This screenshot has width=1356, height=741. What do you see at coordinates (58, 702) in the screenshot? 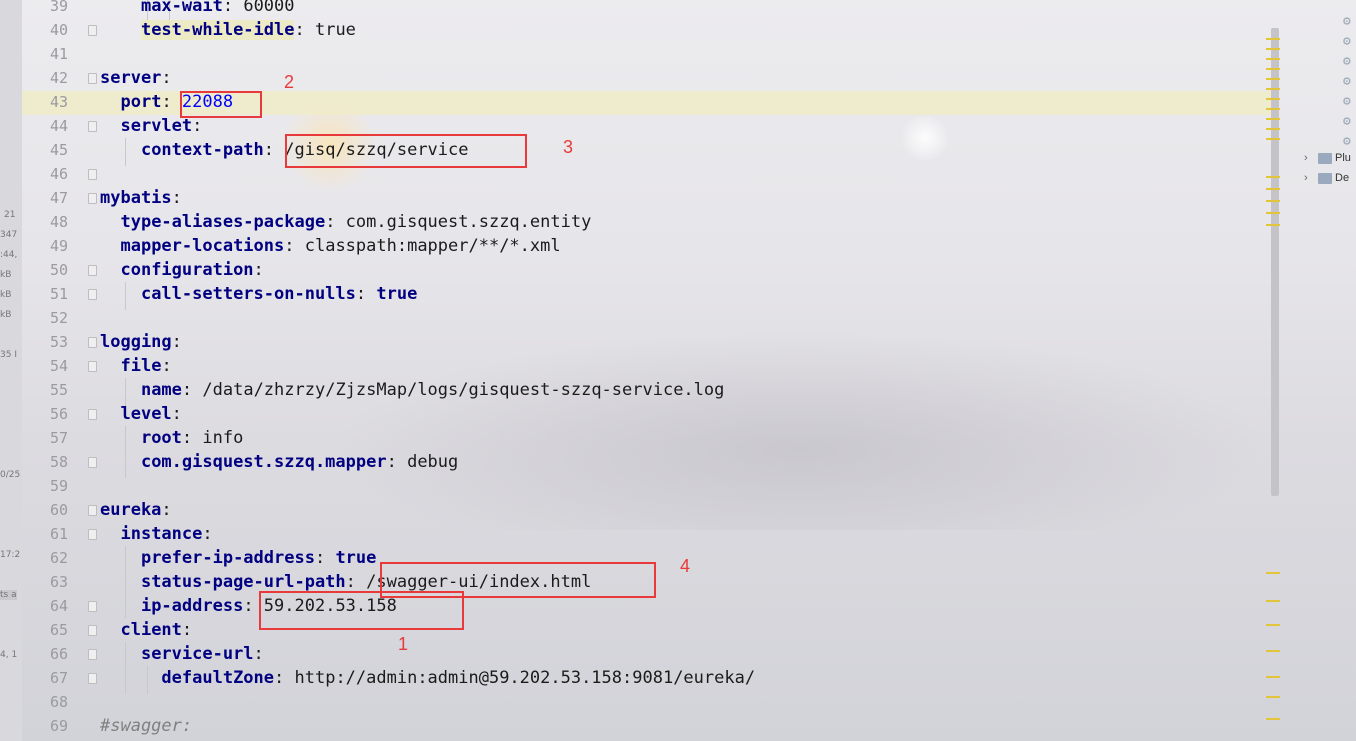
I see `line-number: 68` at bounding box center [58, 702].